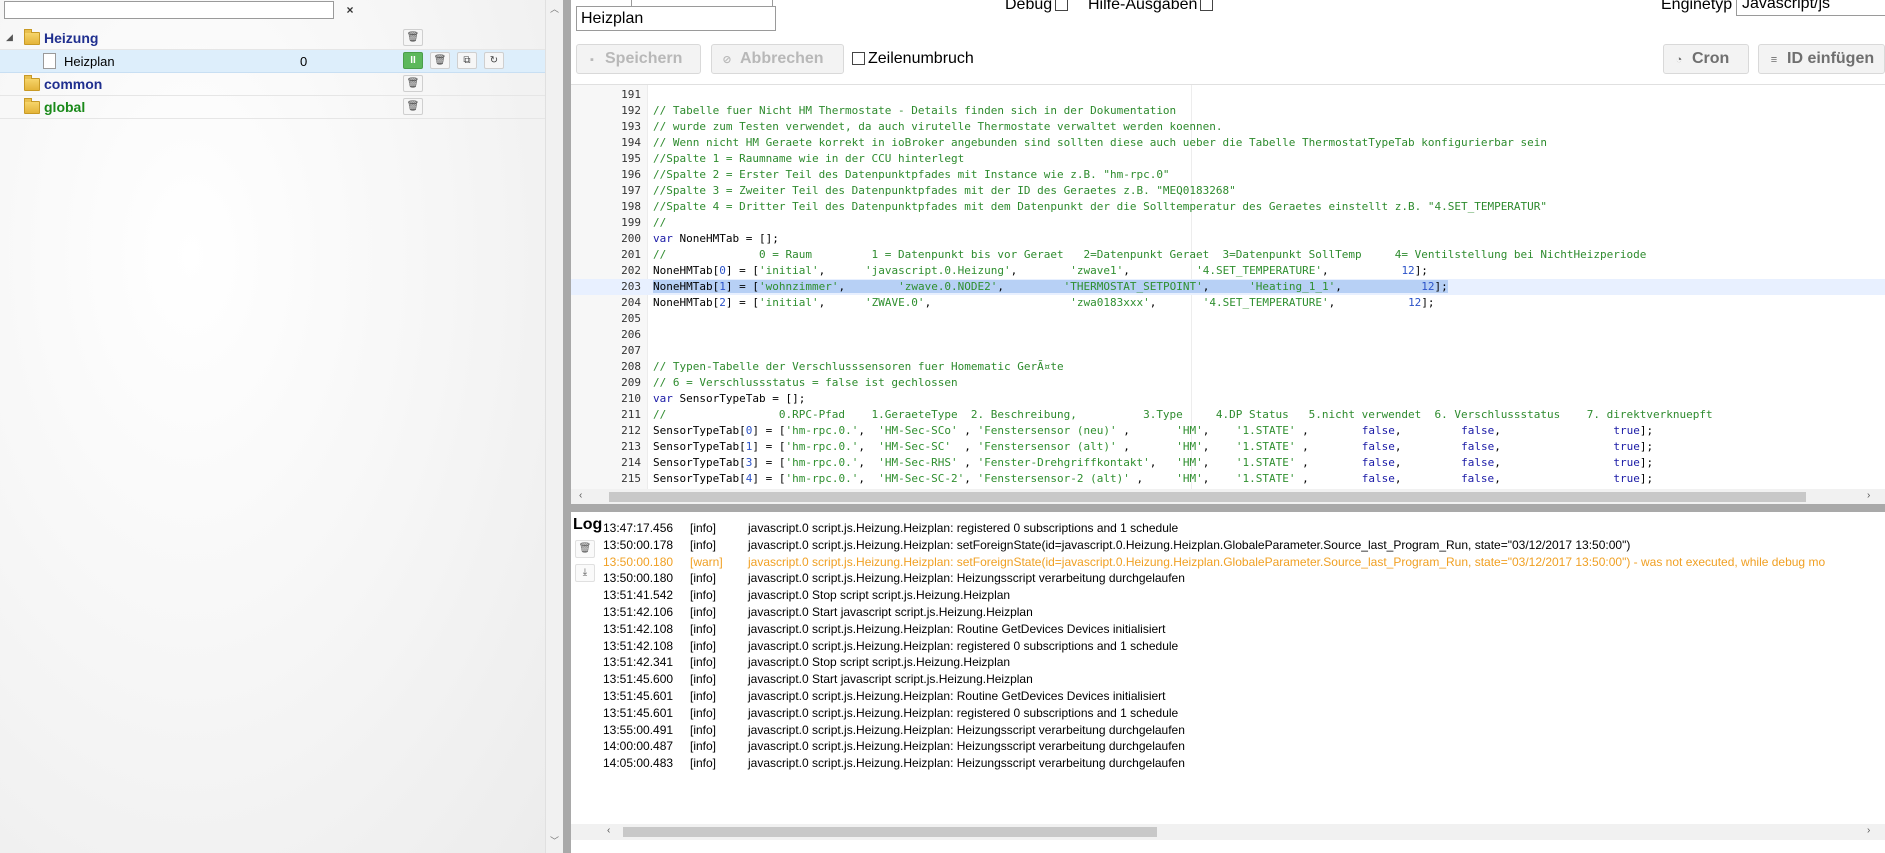  I want to click on save-button: ▪ Speichern, so click(638, 59).